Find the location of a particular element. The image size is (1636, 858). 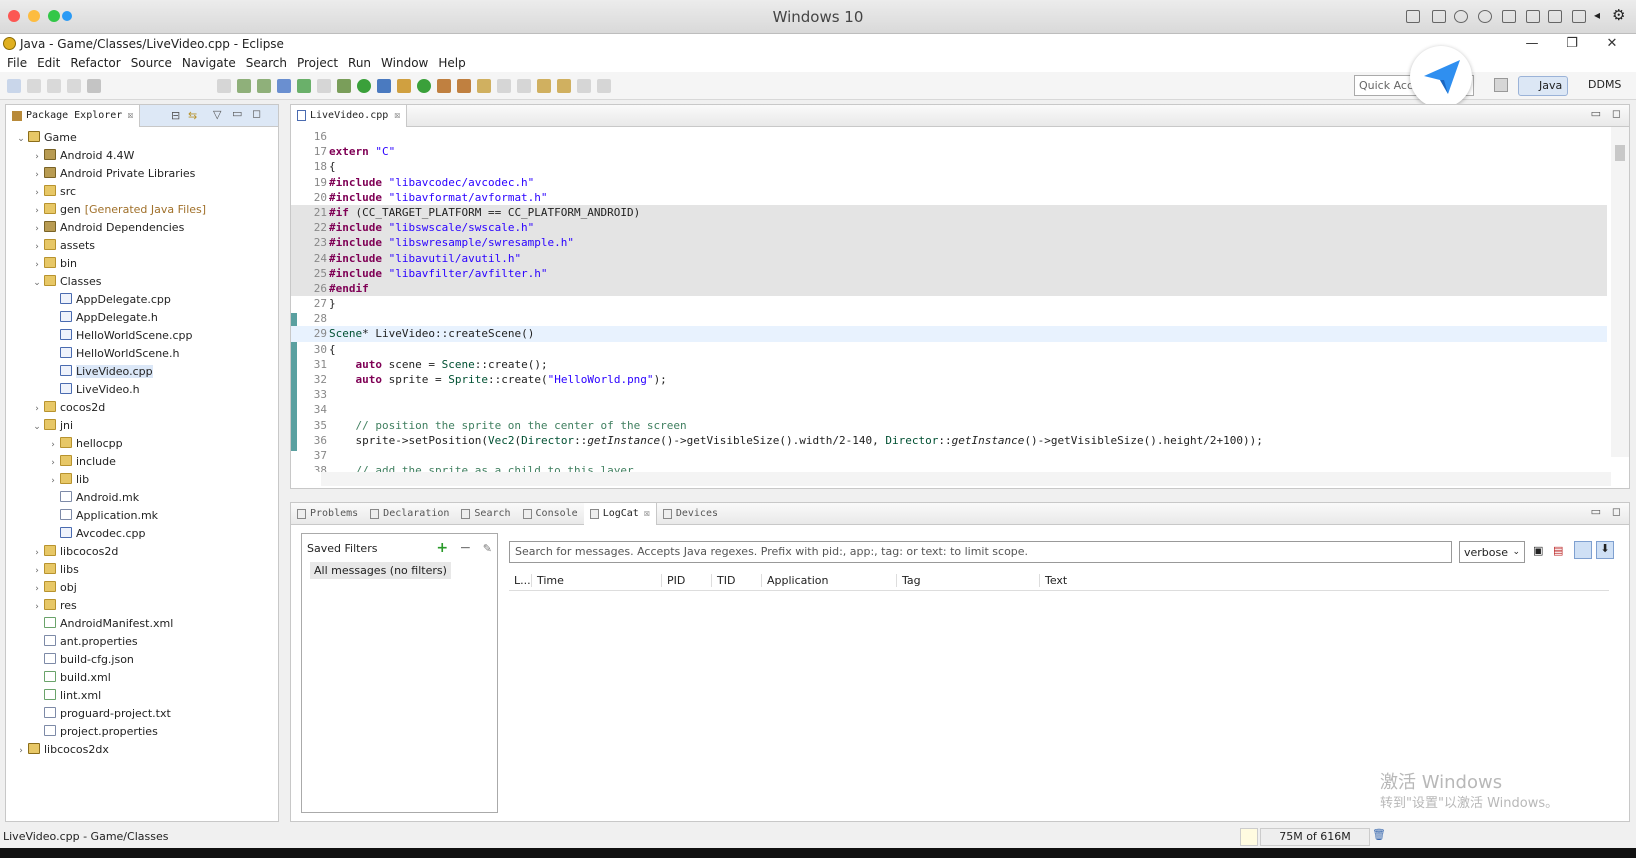

tree-item: › Android 4.4W is located at coordinates (142, 156).